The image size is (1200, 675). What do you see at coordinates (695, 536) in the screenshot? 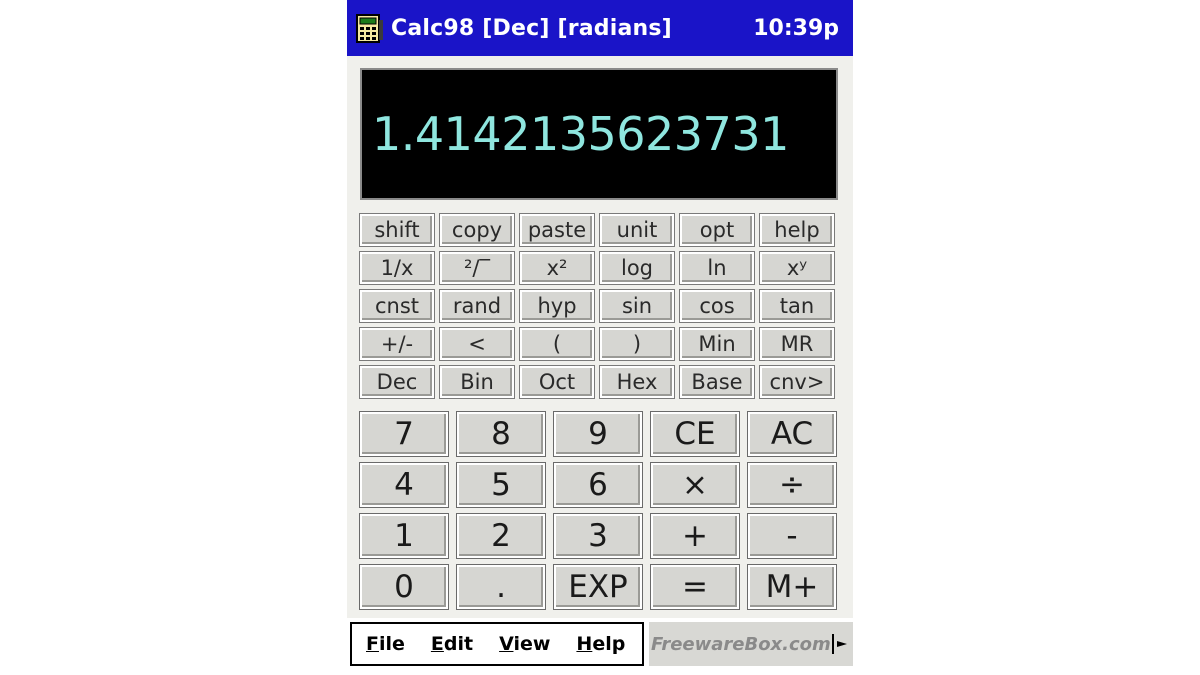
I see `add-button: +` at bounding box center [695, 536].